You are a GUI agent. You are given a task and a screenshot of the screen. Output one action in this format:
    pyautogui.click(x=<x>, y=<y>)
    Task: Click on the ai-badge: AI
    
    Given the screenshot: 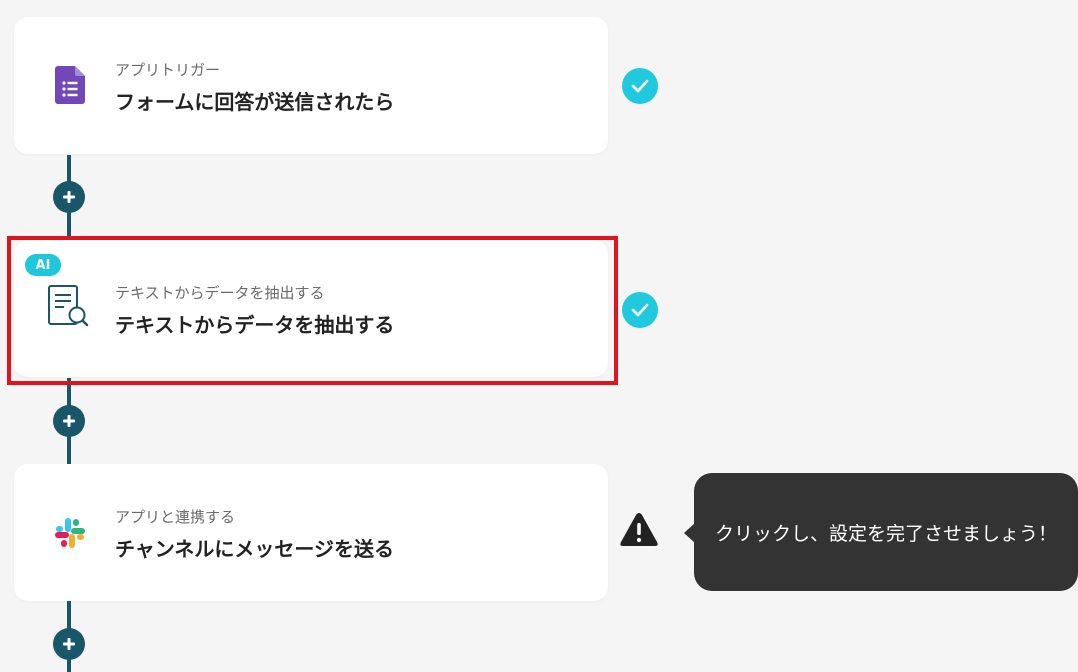 What is the action you would take?
    pyautogui.click(x=43, y=265)
    